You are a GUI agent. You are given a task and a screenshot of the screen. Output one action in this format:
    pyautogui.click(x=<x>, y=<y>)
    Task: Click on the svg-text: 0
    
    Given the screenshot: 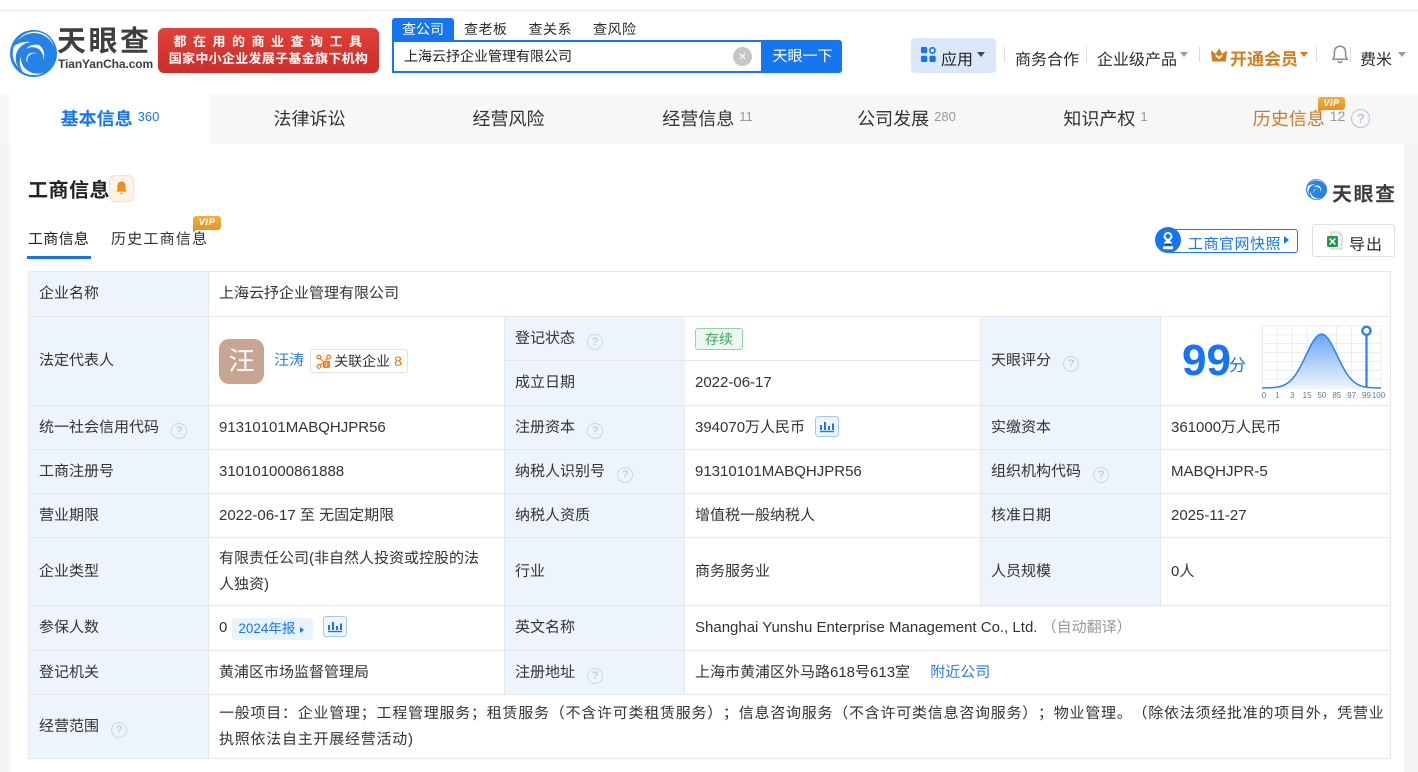 What is the action you would take?
    pyautogui.click(x=1264, y=395)
    